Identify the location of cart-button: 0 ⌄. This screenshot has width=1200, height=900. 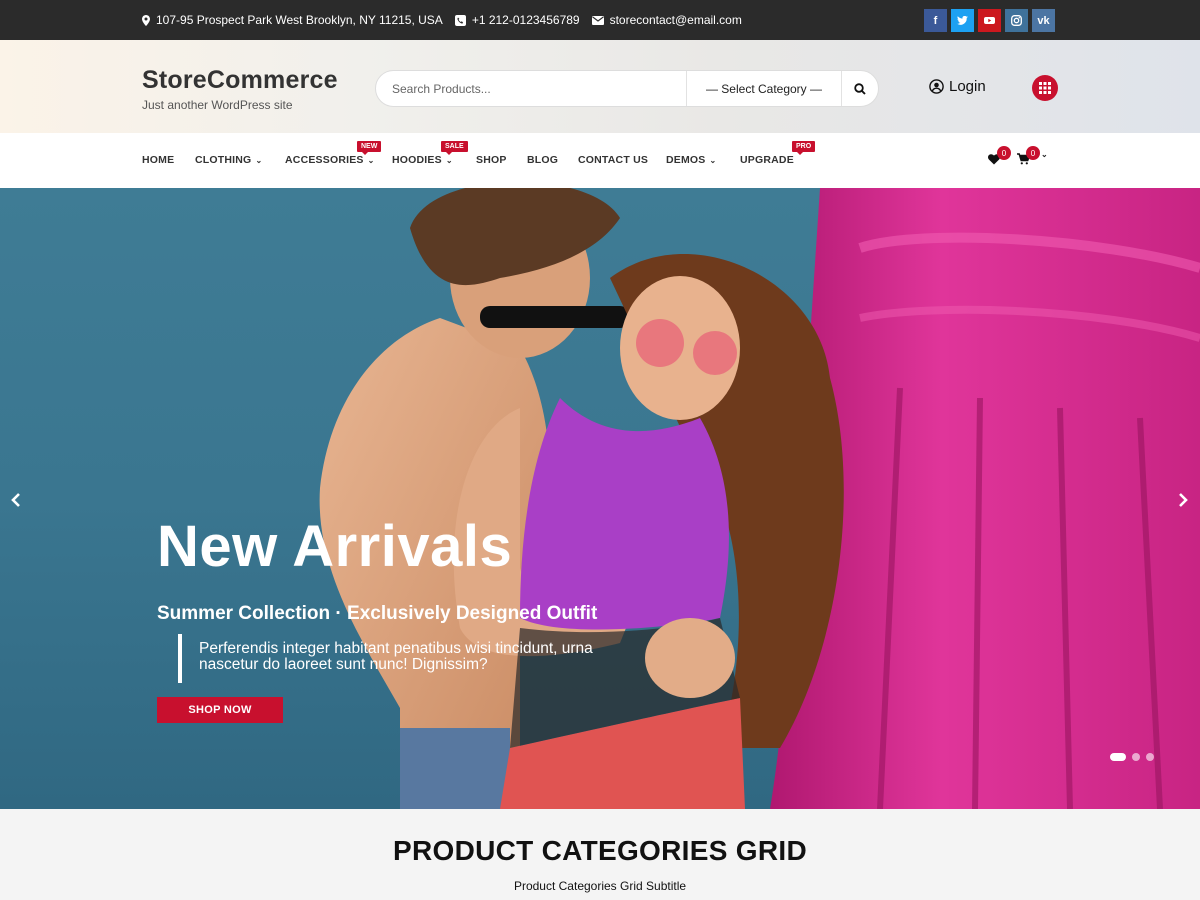
(1032, 158).